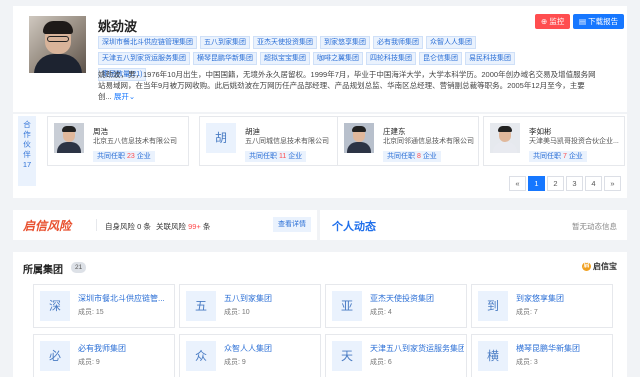 This screenshot has width=640, height=377. I want to click on partners-pagination: « 1 2 3 4 », so click(565, 183).